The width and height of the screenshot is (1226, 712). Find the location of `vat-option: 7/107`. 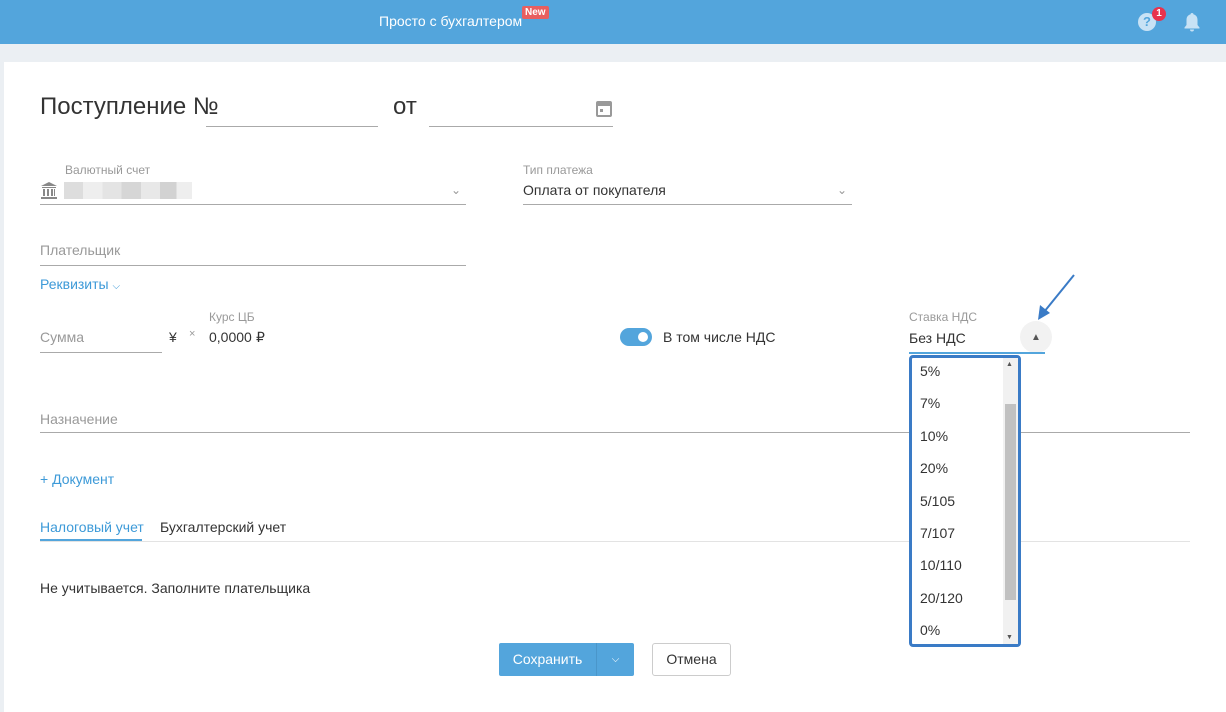

vat-option: 7/107 is located at coordinates (937, 533).